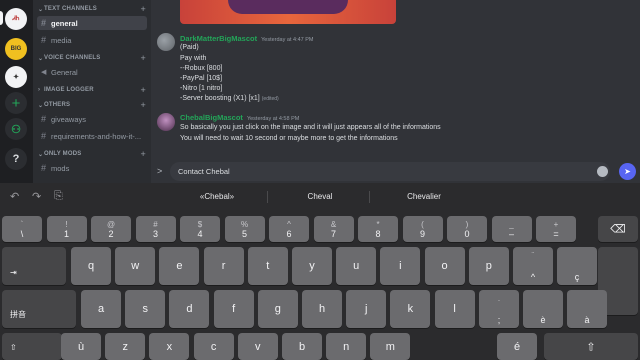 Image resolution: width=640 pixels, height=360 pixels. Describe the element at coordinates (627, 171) in the screenshot. I see `send-button: ➤` at that location.